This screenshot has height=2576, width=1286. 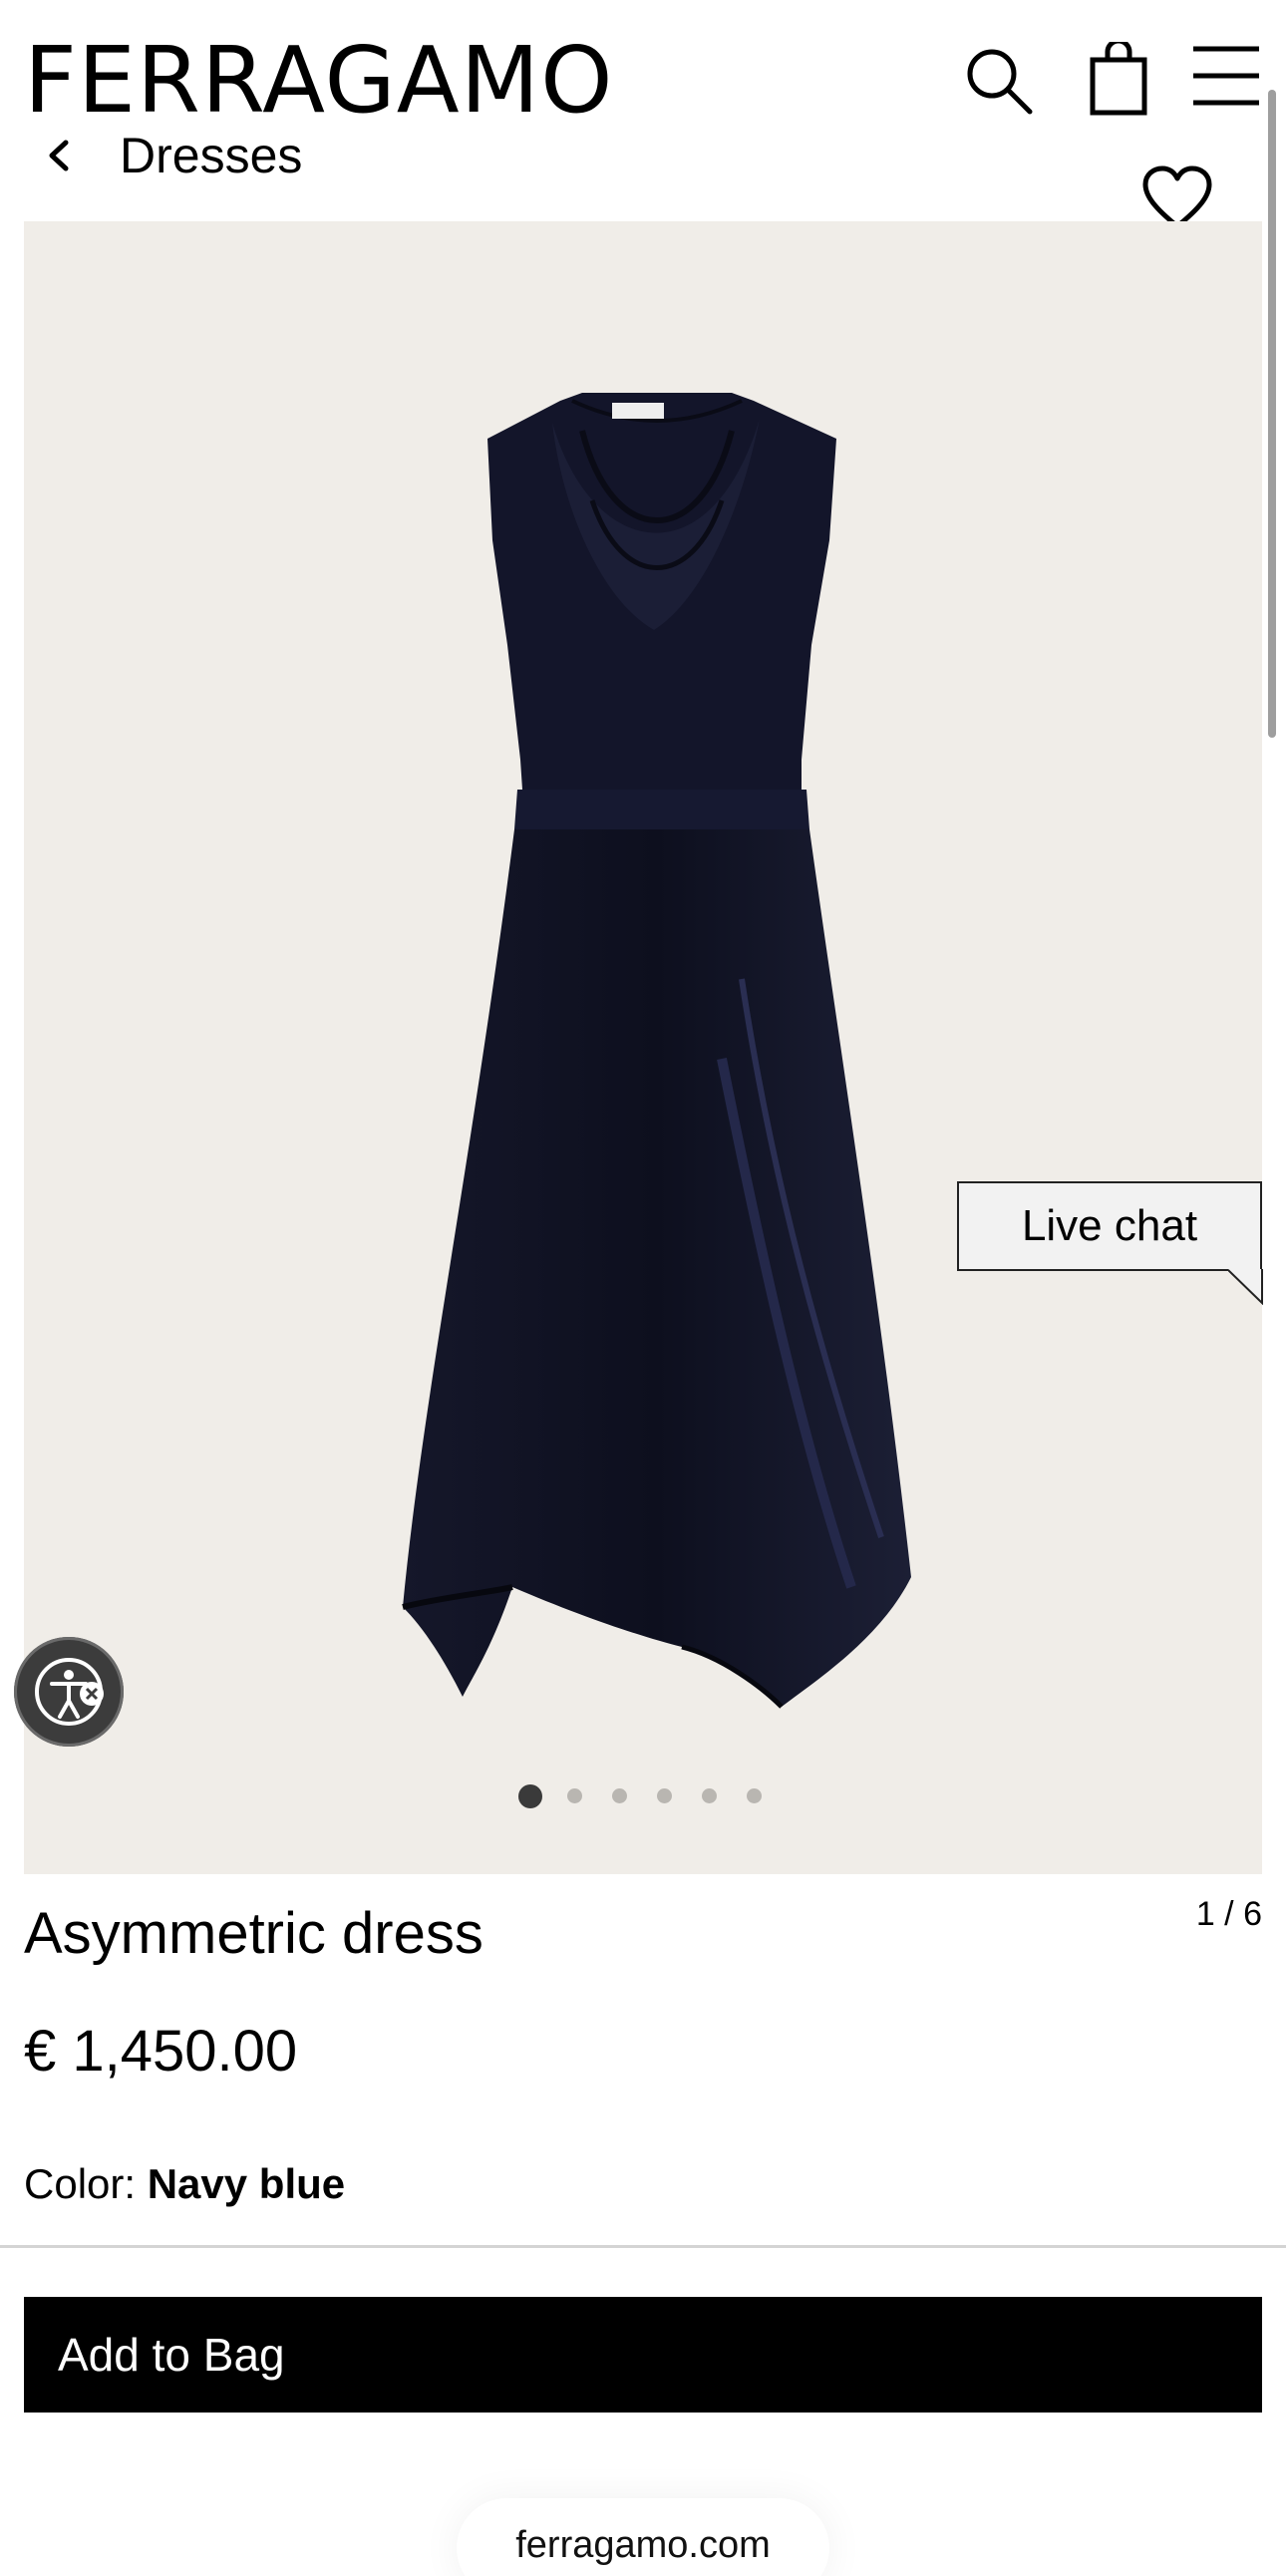 I want to click on product-title: Asymmetric dress, so click(x=253, y=1933).